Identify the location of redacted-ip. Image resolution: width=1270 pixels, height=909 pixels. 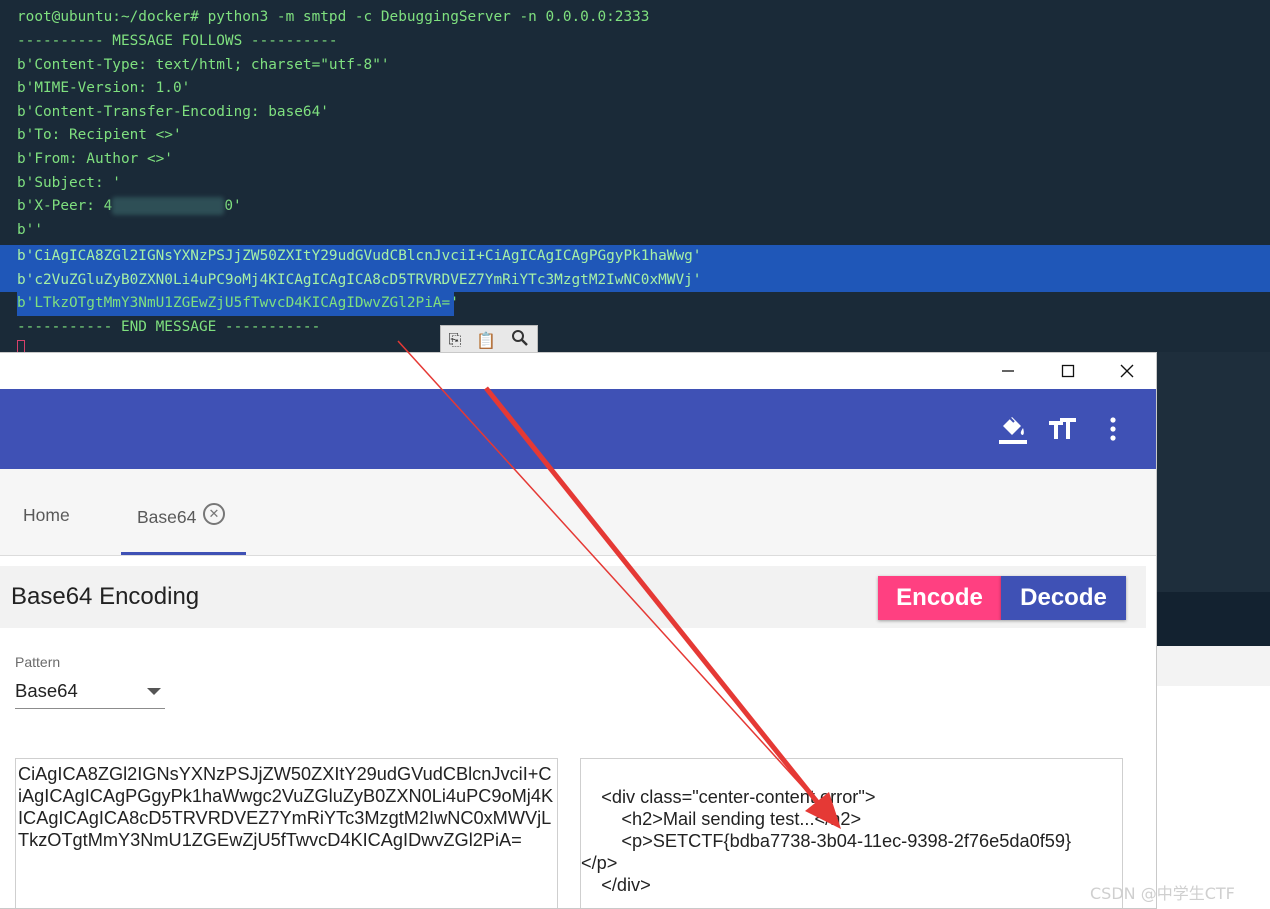
(168, 206).